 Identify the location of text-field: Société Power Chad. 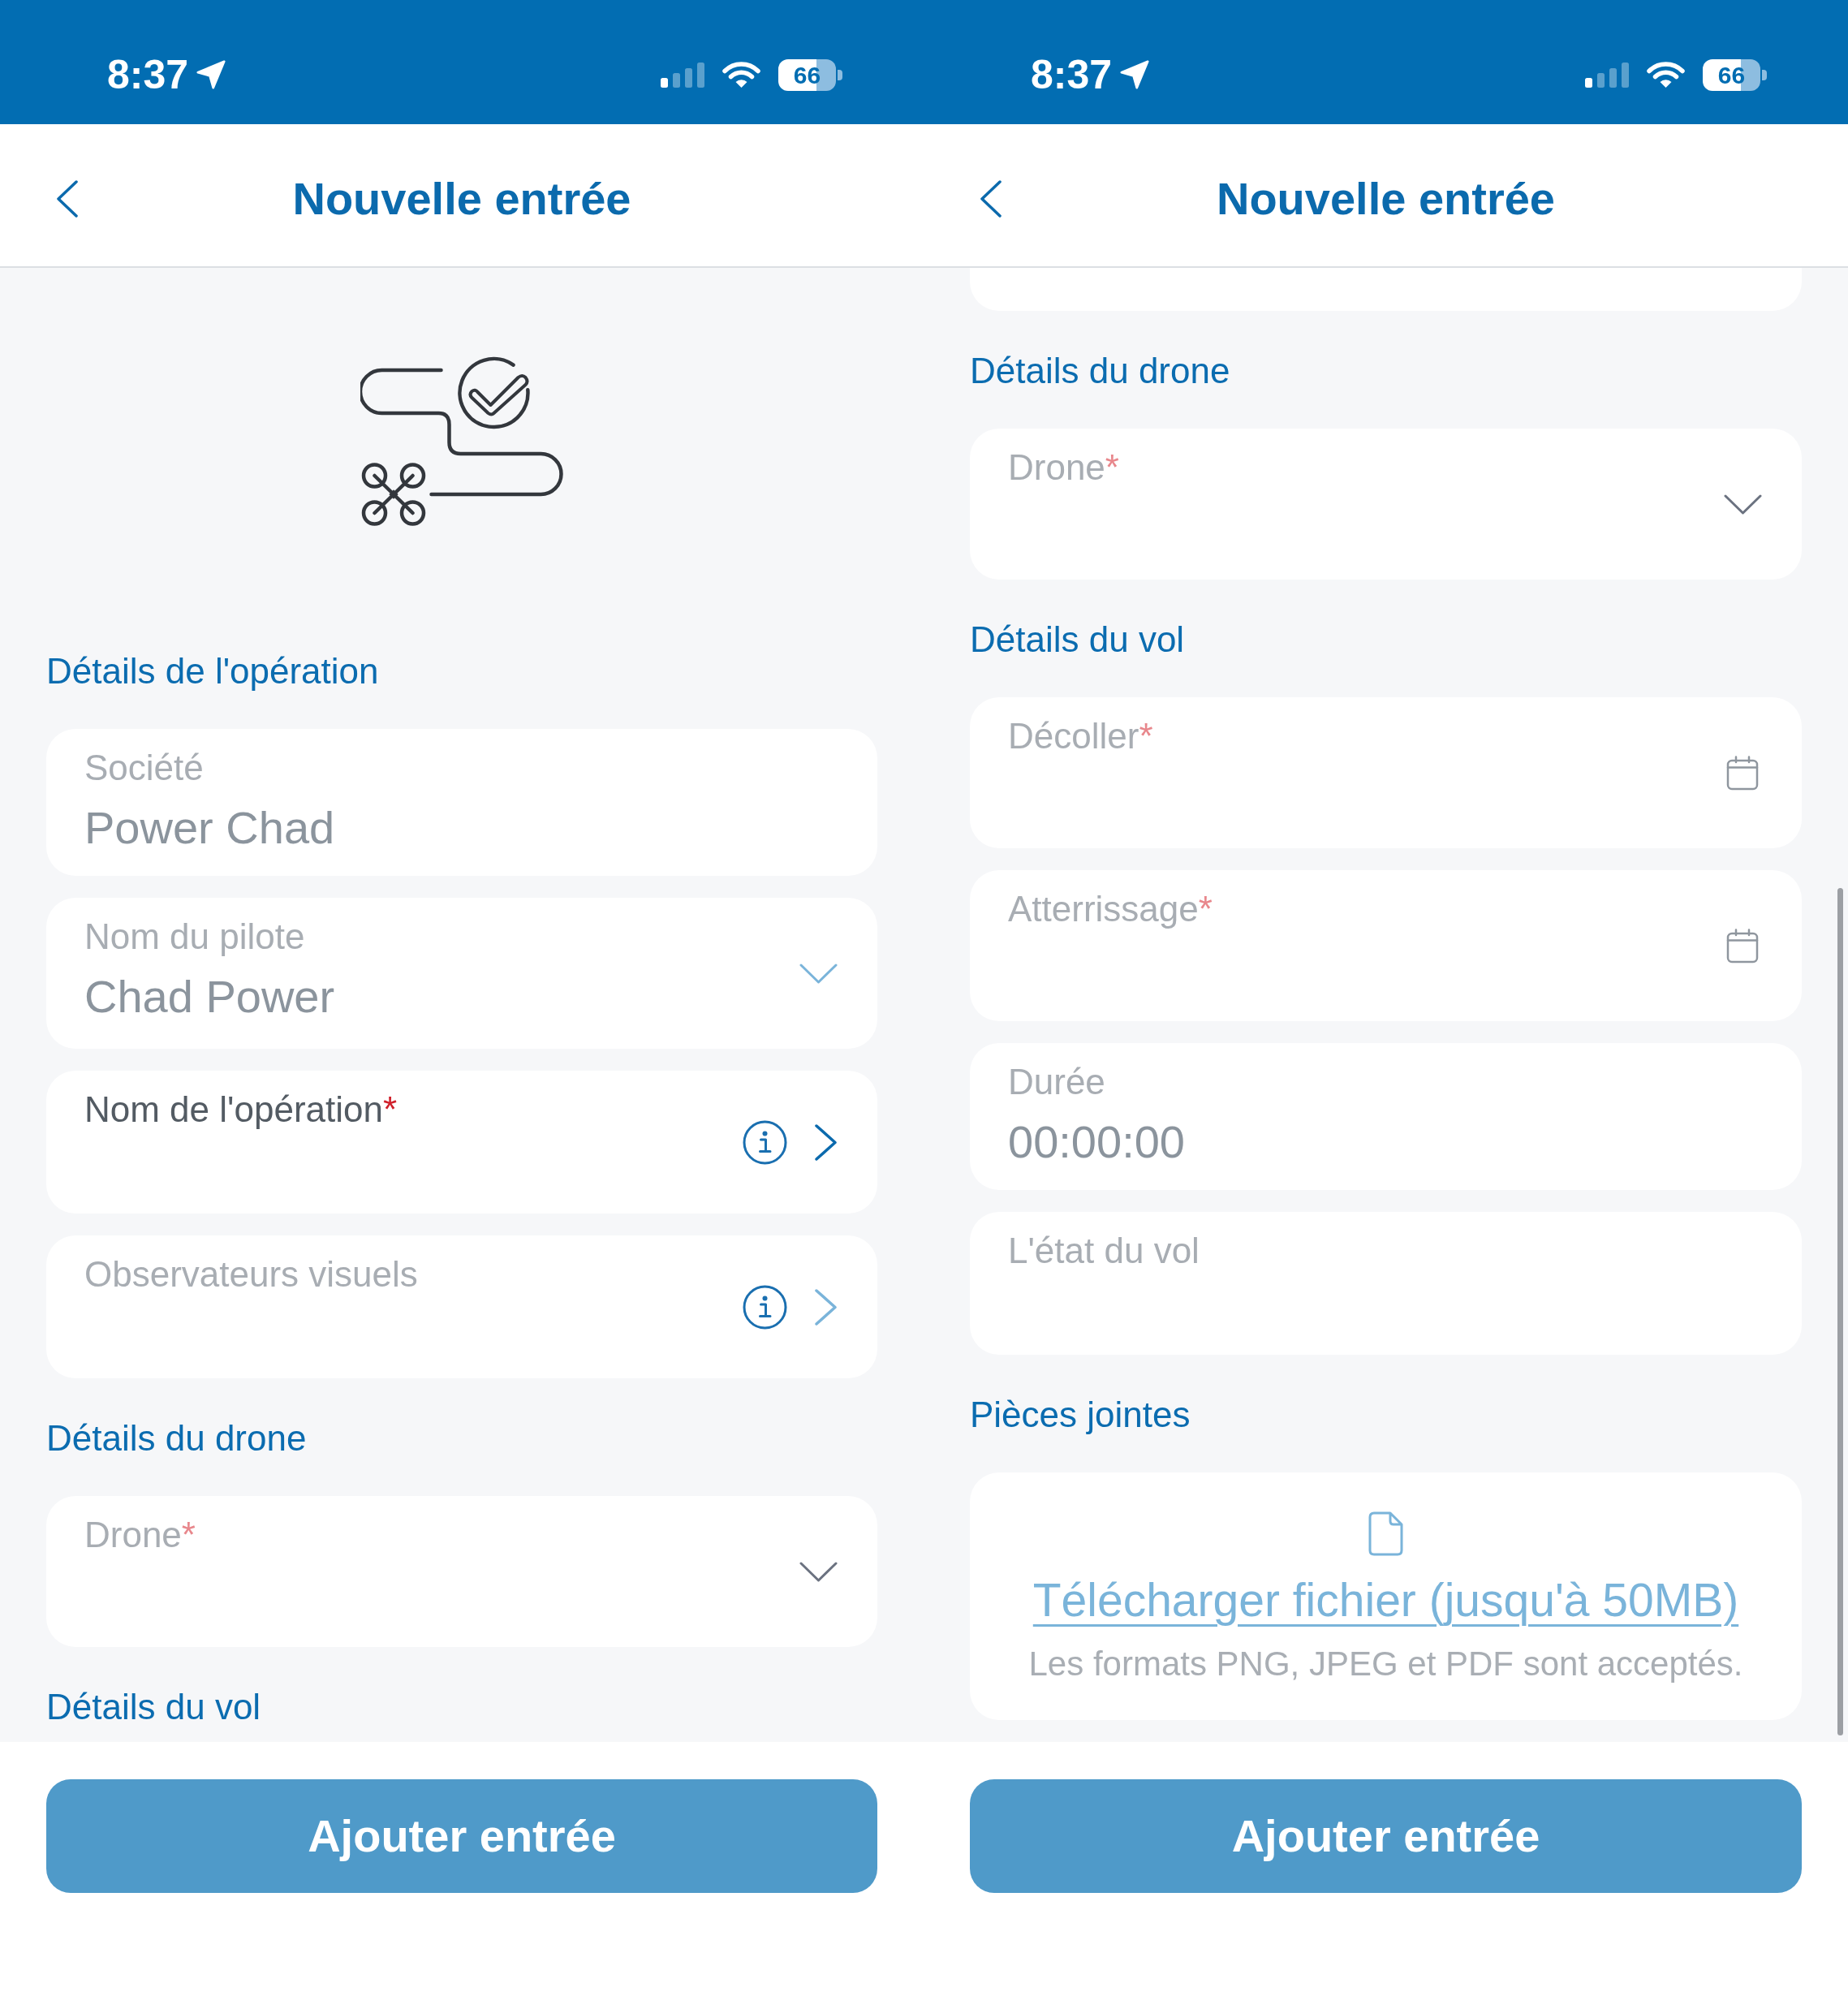
(461, 802).